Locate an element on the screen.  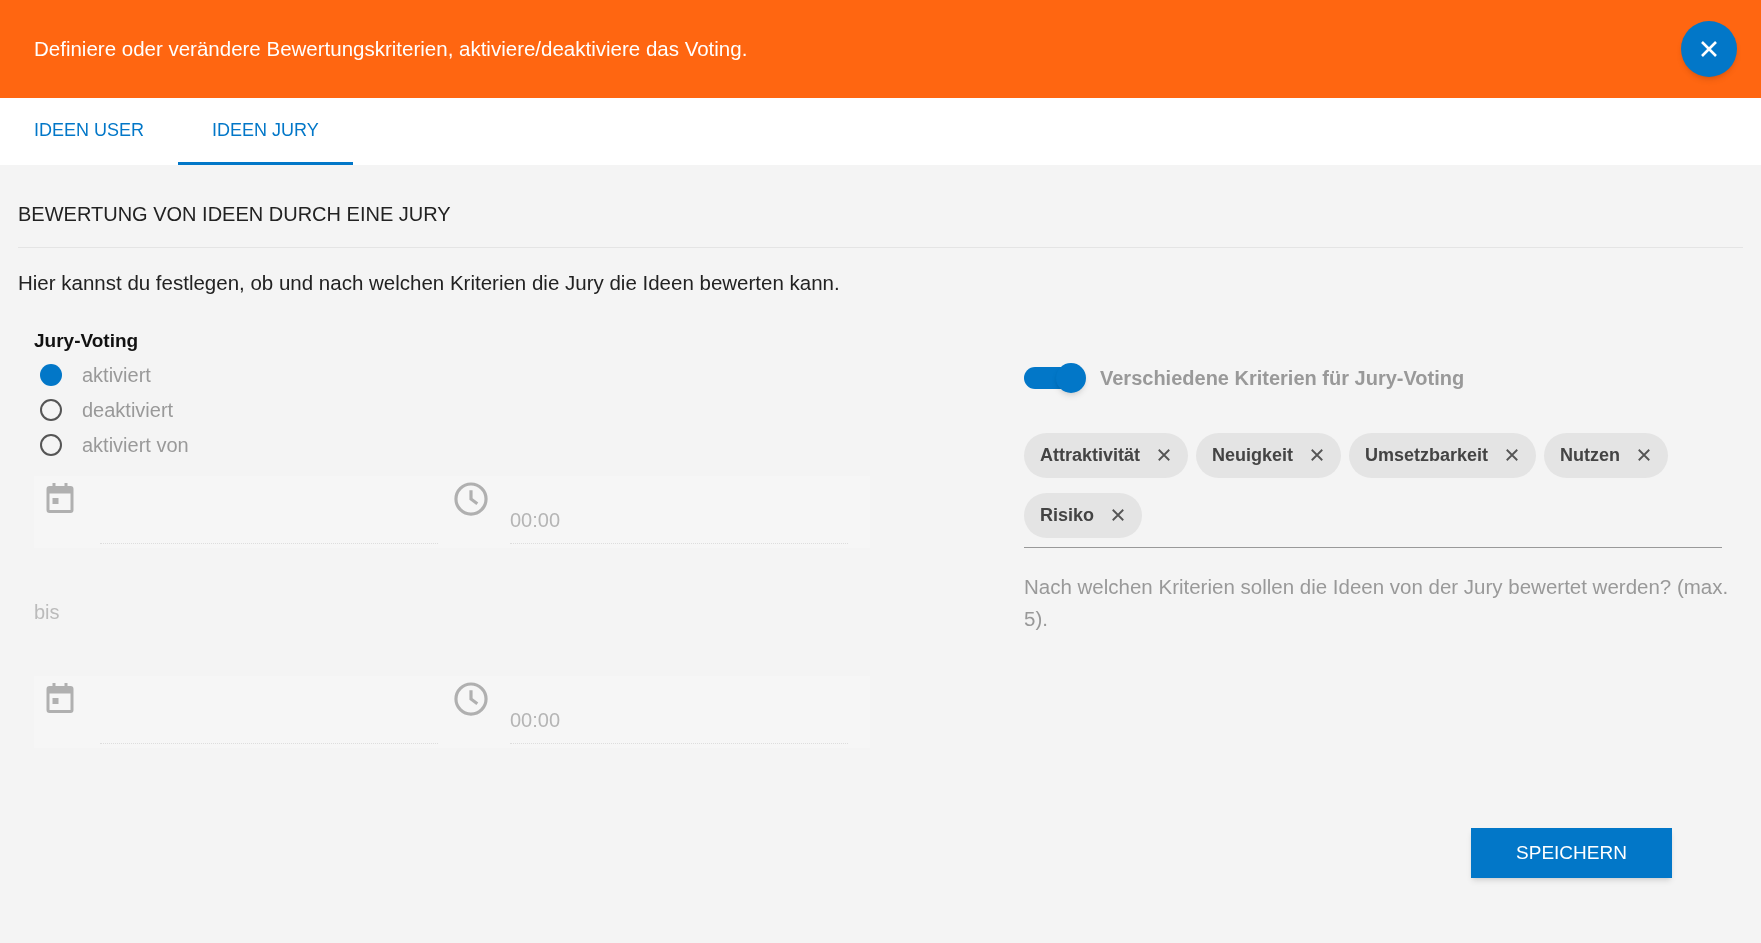
separator-text: bis is located at coordinates (47, 613).